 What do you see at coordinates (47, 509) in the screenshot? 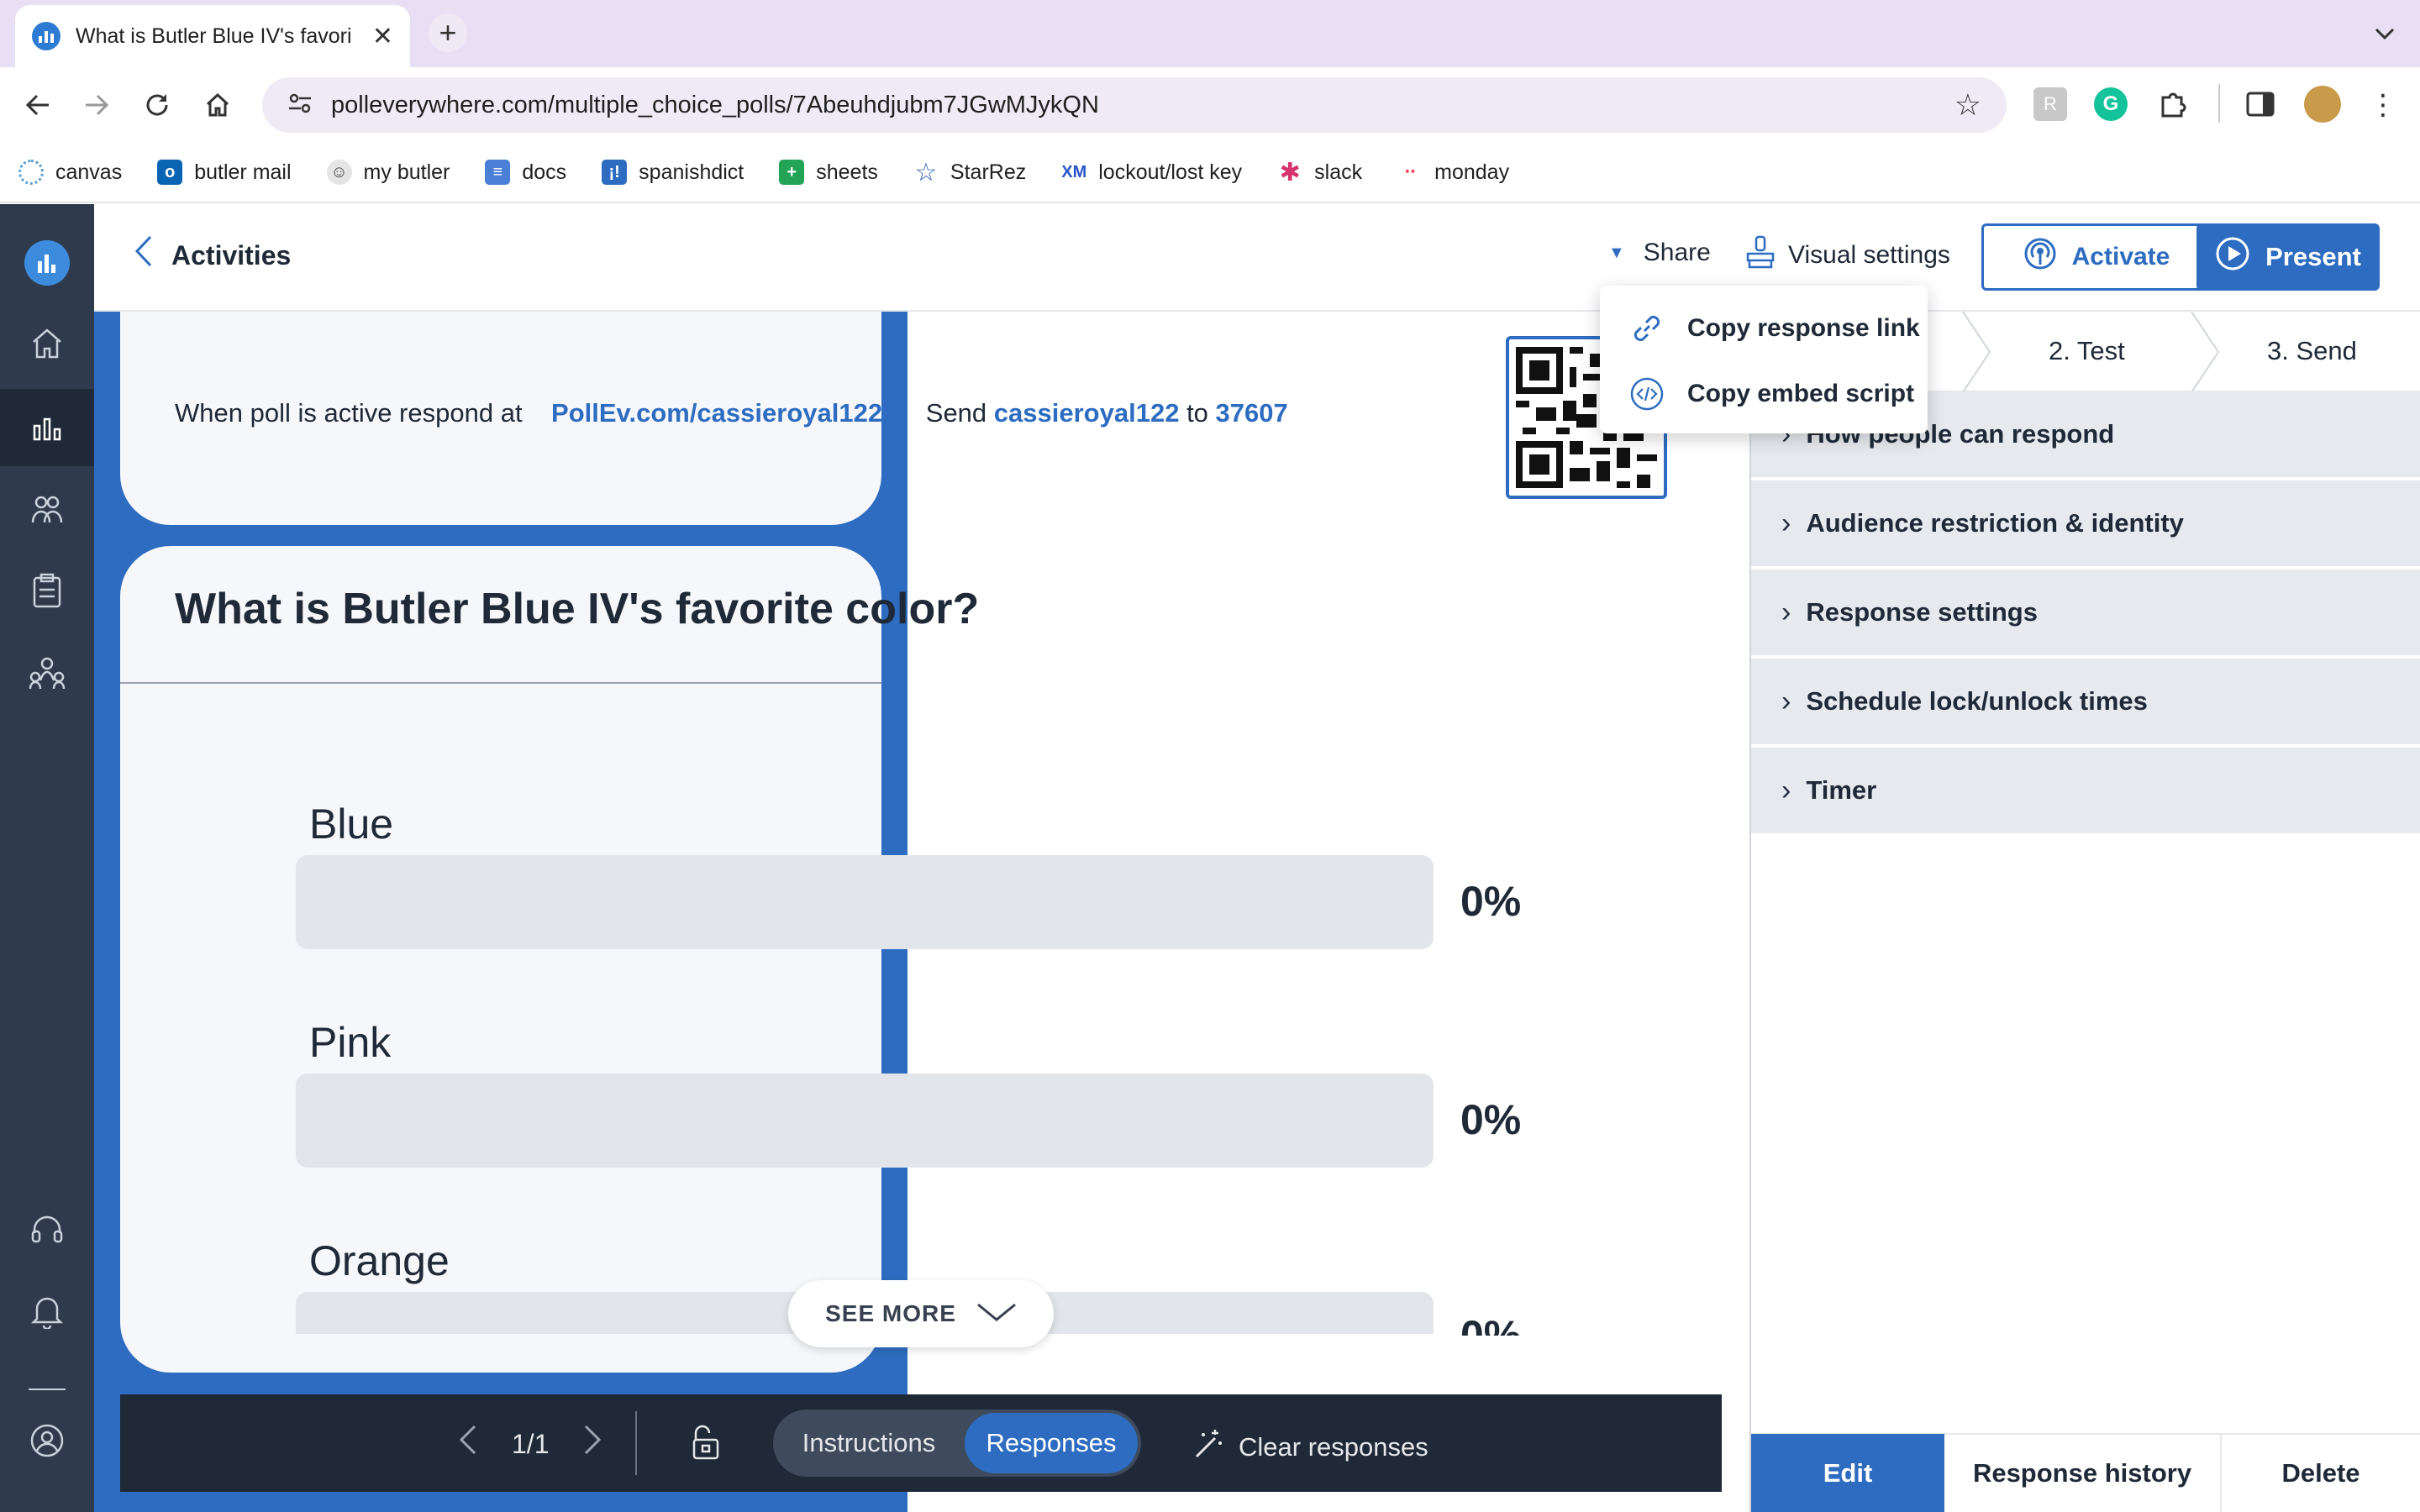
I see `participants-icon` at bounding box center [47, 509].